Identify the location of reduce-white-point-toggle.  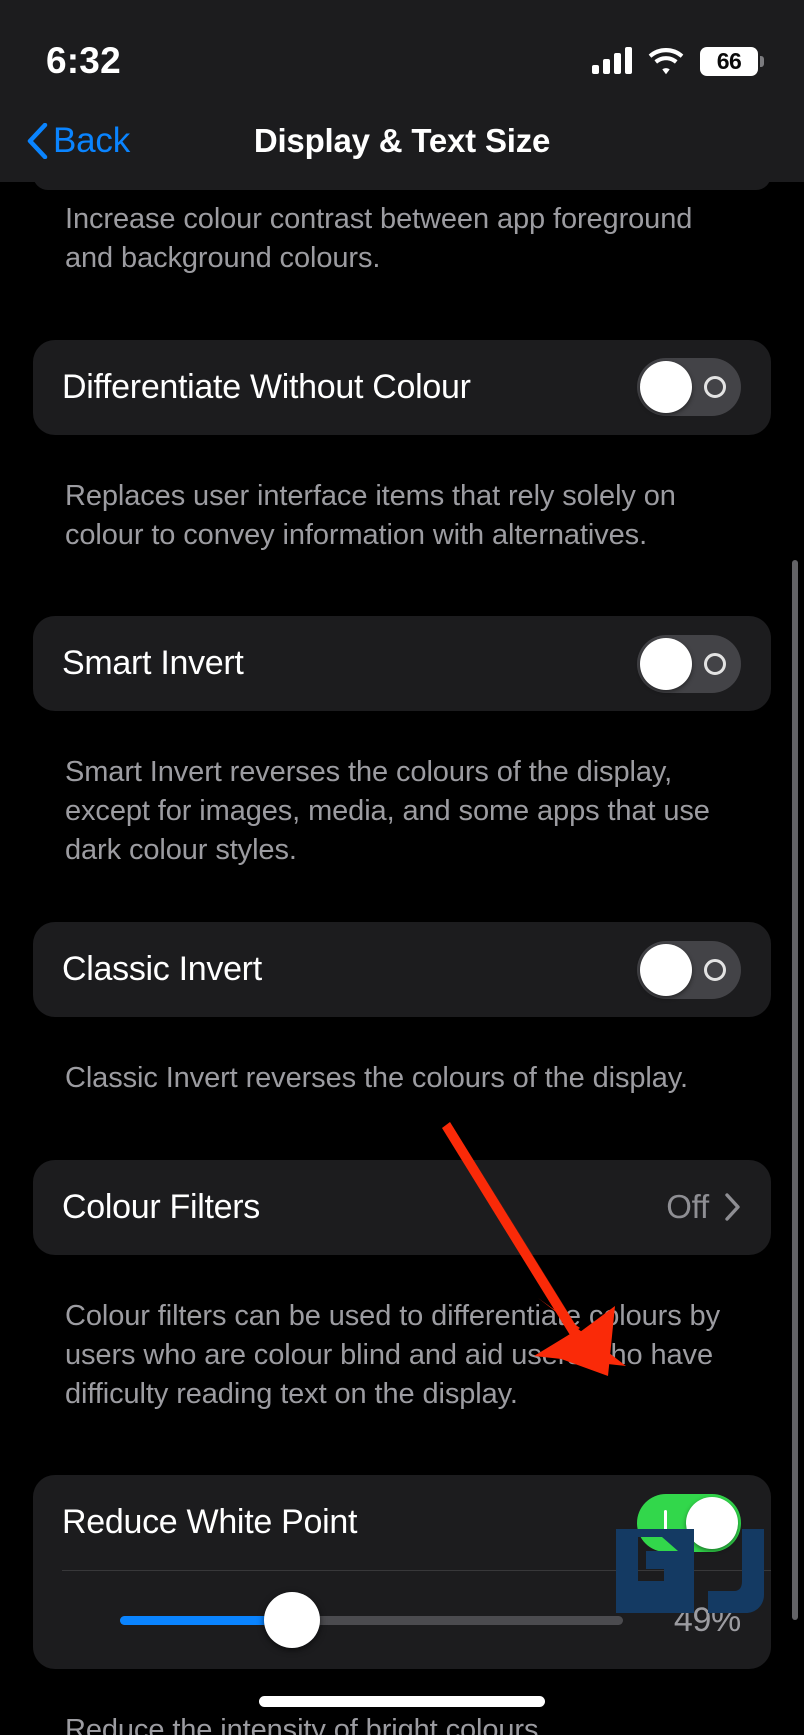
(689, 1522).